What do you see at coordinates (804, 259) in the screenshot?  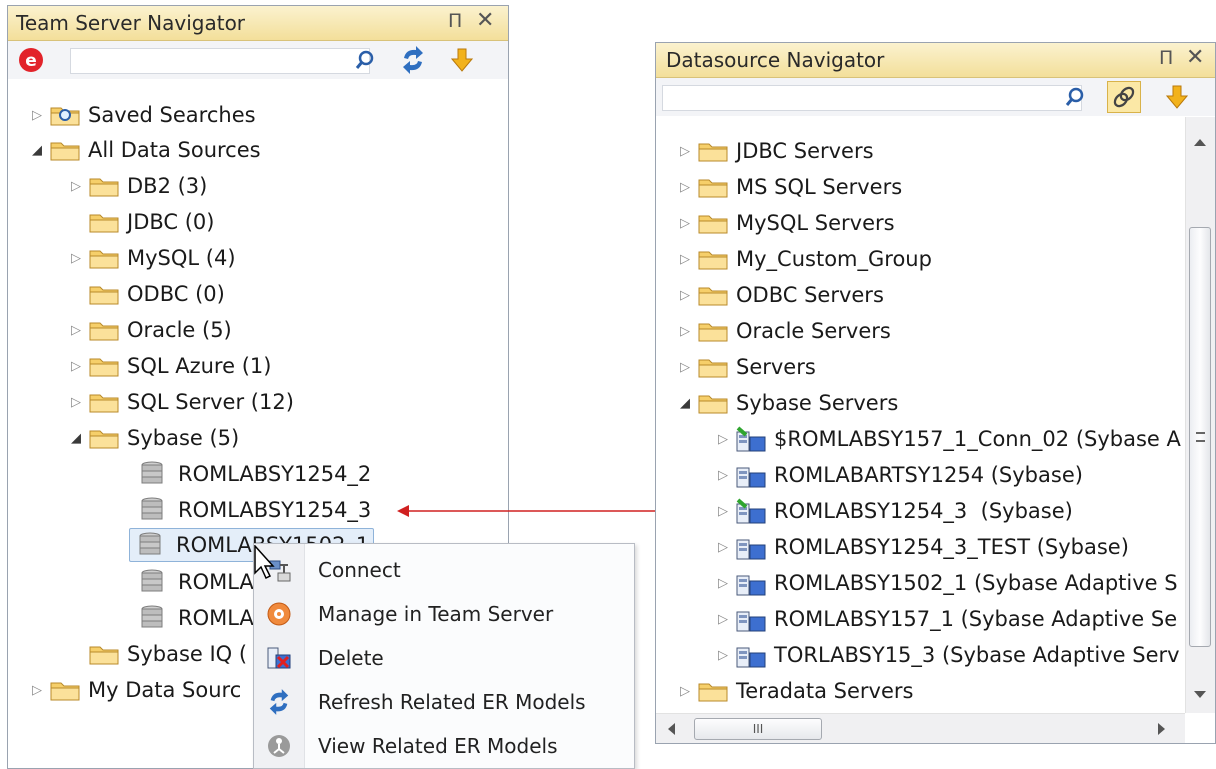 I see `tree-item-my-custom-group: ▷ My_Custom_Group` at bounding box center [804, 259].